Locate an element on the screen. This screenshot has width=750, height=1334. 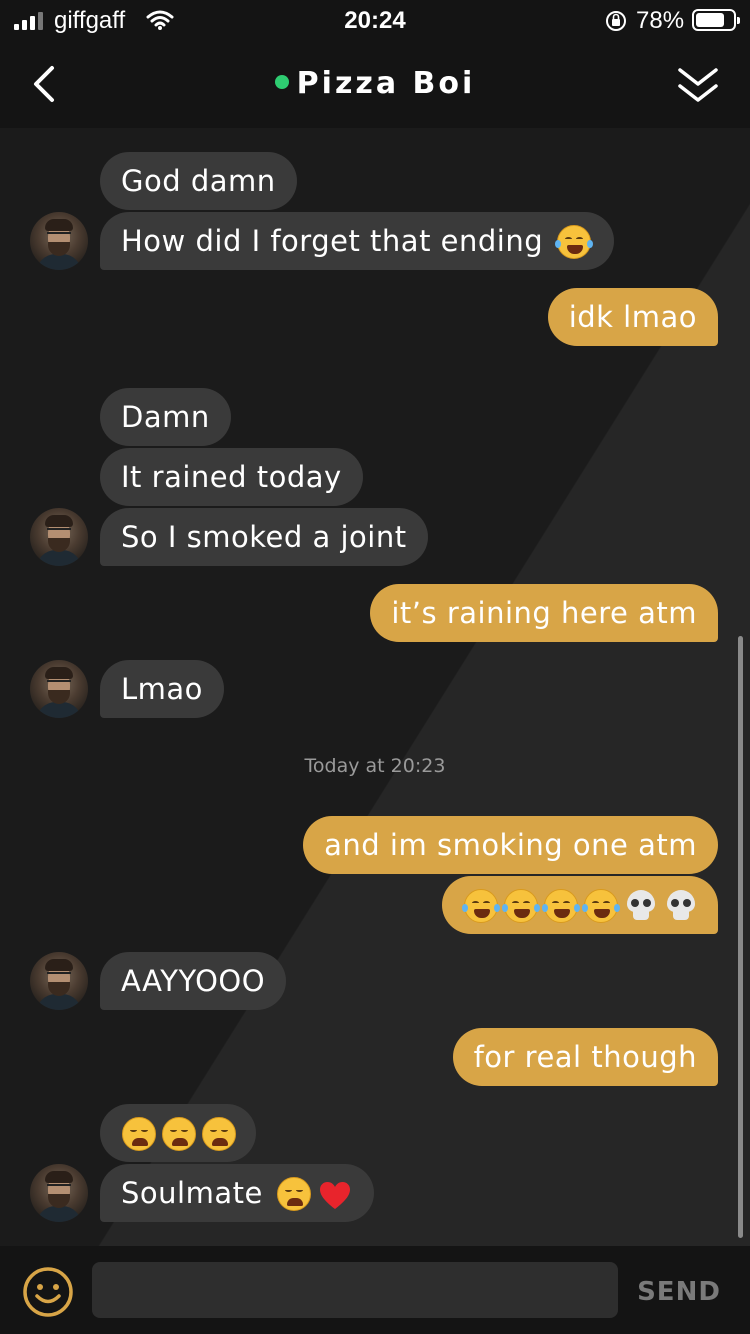
emoji-icon is located at coordinates (48, 1292).